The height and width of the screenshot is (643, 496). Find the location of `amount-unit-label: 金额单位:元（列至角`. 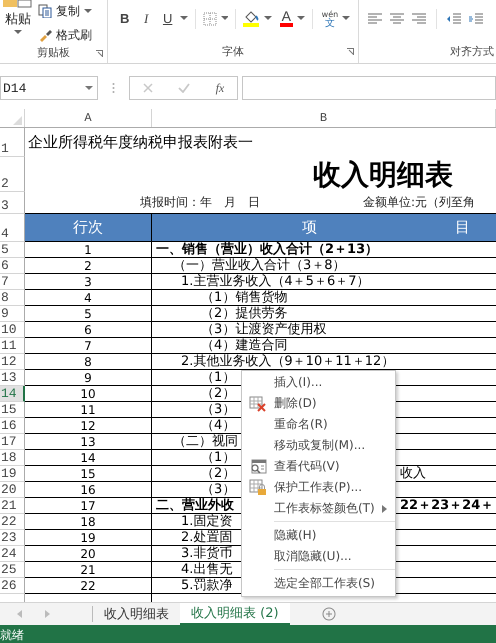

amount-unit-label: 金额单位:元（列至角 is located at coordinates (419, 202).